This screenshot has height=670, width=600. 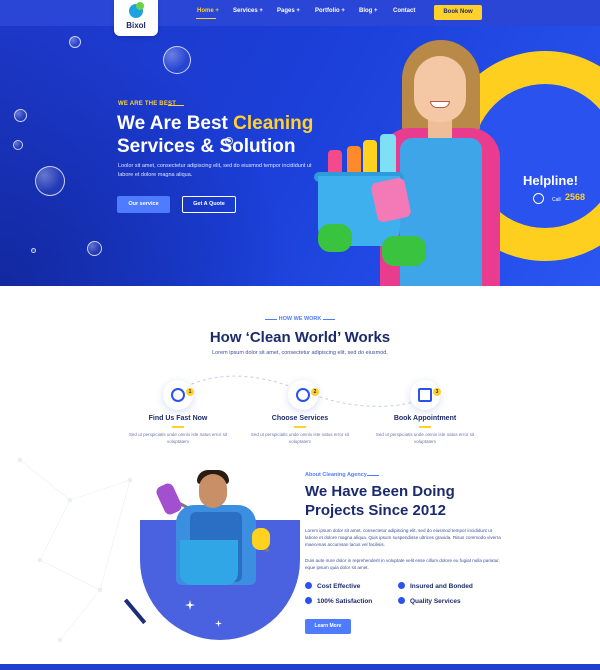 I want to click on nav-item-services: Services +, so click(x=248, y=11).